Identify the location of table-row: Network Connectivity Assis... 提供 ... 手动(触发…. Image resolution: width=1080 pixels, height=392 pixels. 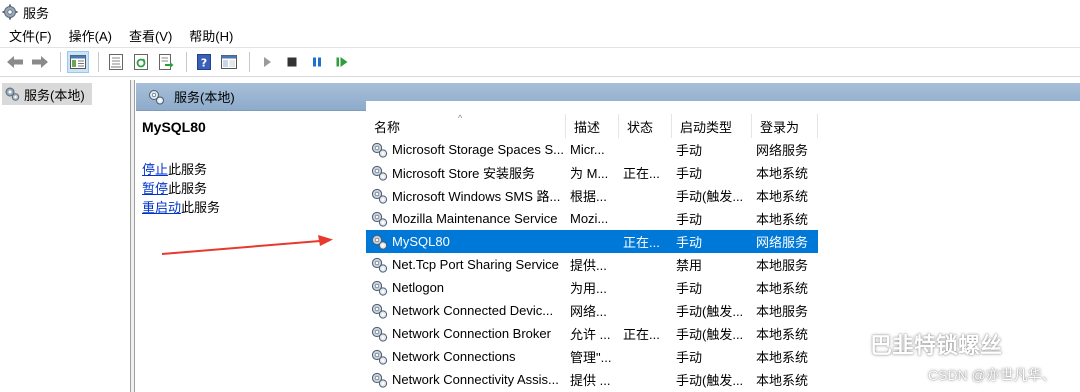
(592, 379).